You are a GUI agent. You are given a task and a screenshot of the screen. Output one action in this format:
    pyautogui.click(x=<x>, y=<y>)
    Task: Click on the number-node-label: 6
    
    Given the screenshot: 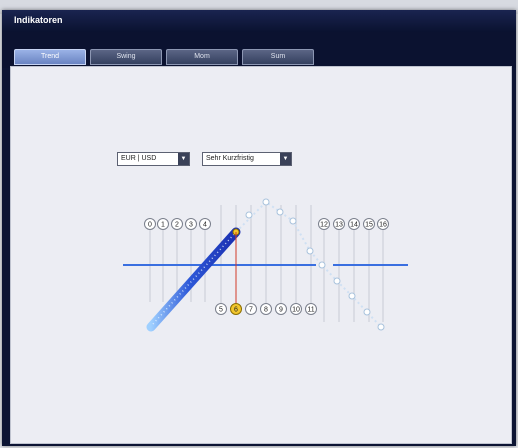 What is the action you would take?
    pyautogui.click(x=236, y=310)
    